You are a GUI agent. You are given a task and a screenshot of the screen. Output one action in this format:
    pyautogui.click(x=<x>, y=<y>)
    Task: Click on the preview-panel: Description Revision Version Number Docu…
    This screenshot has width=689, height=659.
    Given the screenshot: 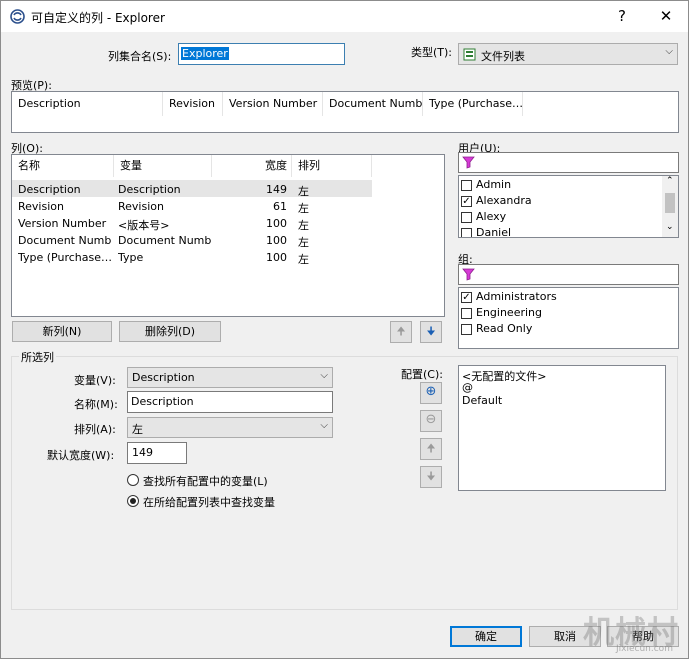 What is the action you would take?
    pyautogui.click(x=345, y=112)
    